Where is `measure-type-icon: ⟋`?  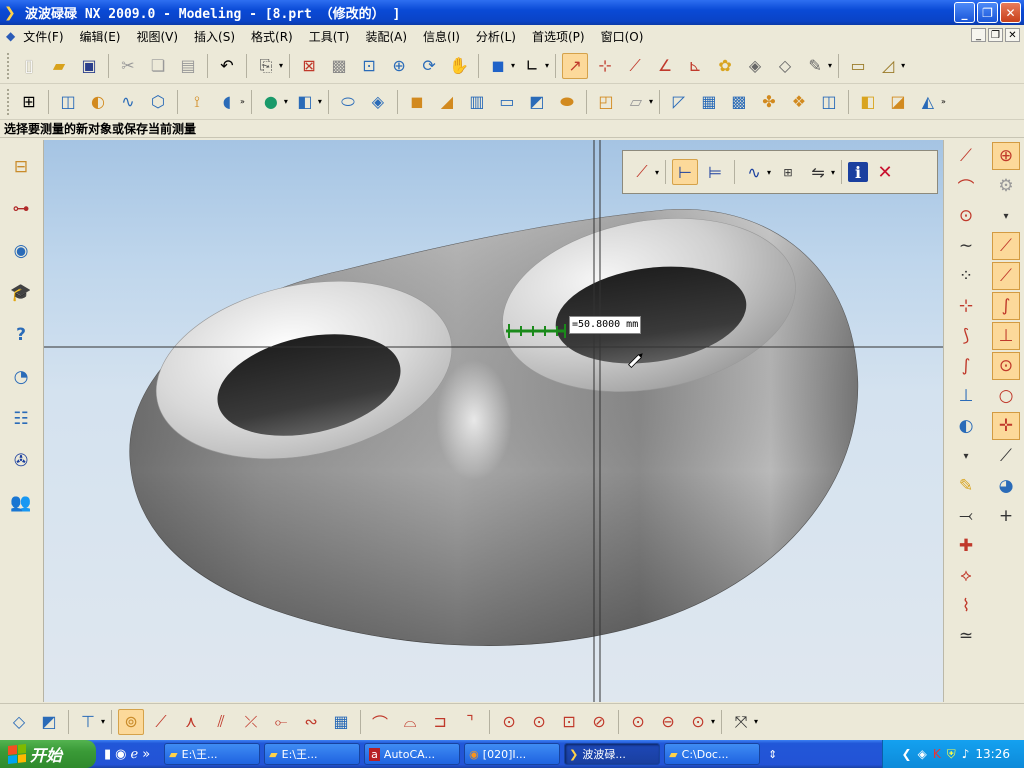
measure-type-icon: ⟋ is located at coordinates (642, 172).